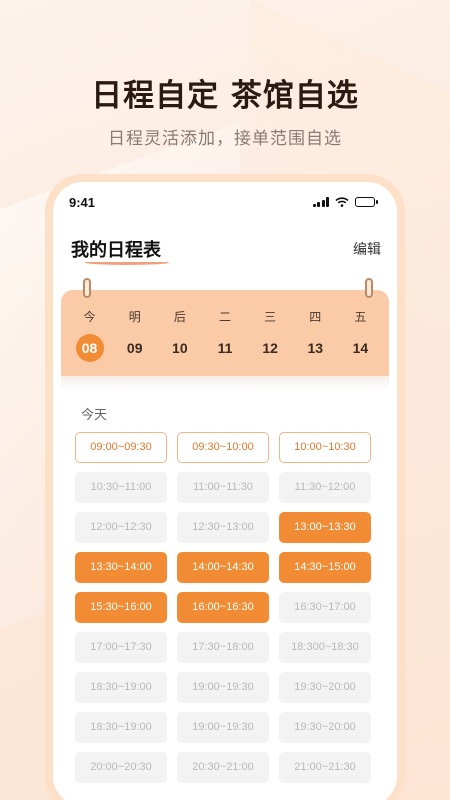 The image size is (450, 800). Describe the element at coordinates (366, 202) in the screenshot. I see `battery-icon` at that location.